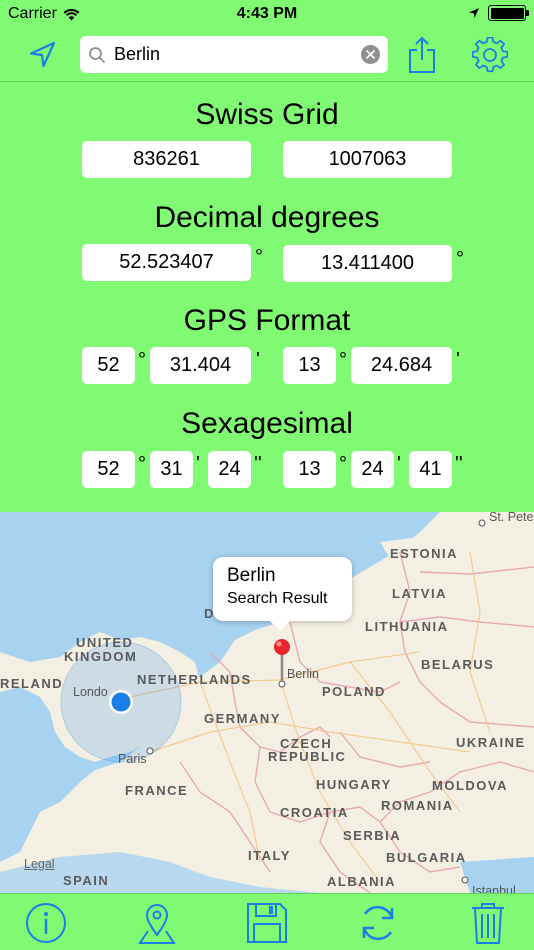  Describe the element at coordinates (419, 593) in the screenshot. I see `country-label-latvia: LATVIA` at that location.